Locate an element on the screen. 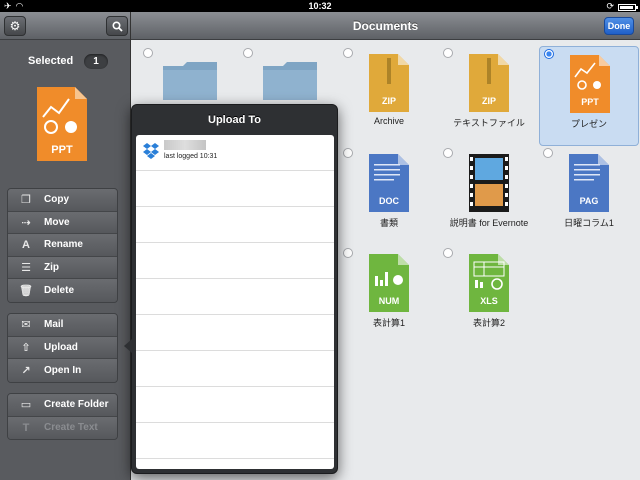 The width and height of the screenshot is (640, 480). page-title: Documents is located at coordinates (385, 26).